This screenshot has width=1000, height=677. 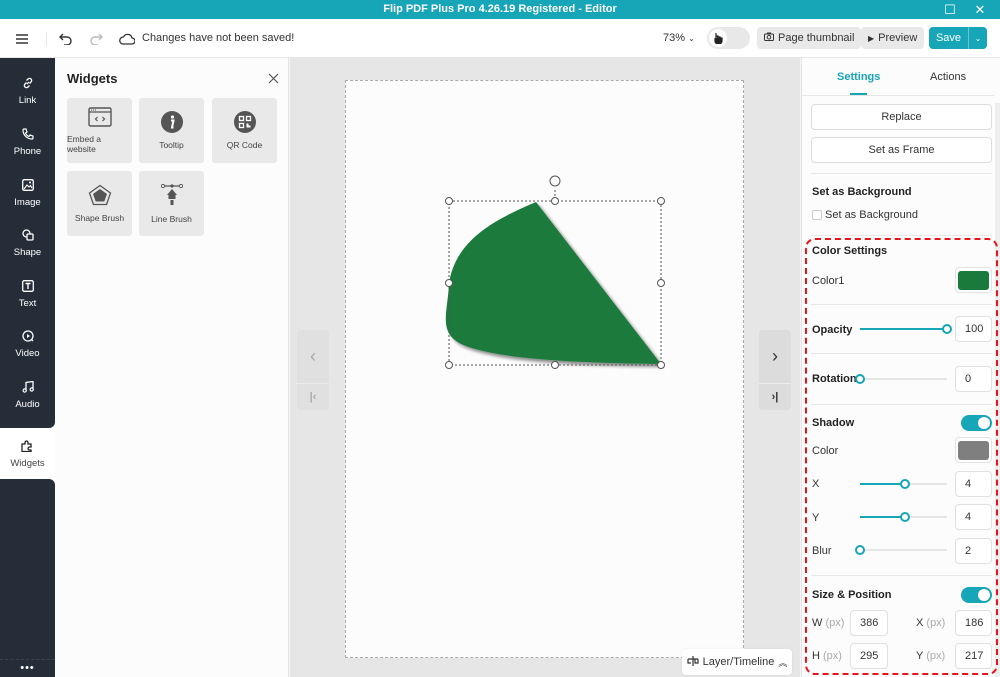 I want to click on background-heading: Set as Background, so click(x=862, y=192).